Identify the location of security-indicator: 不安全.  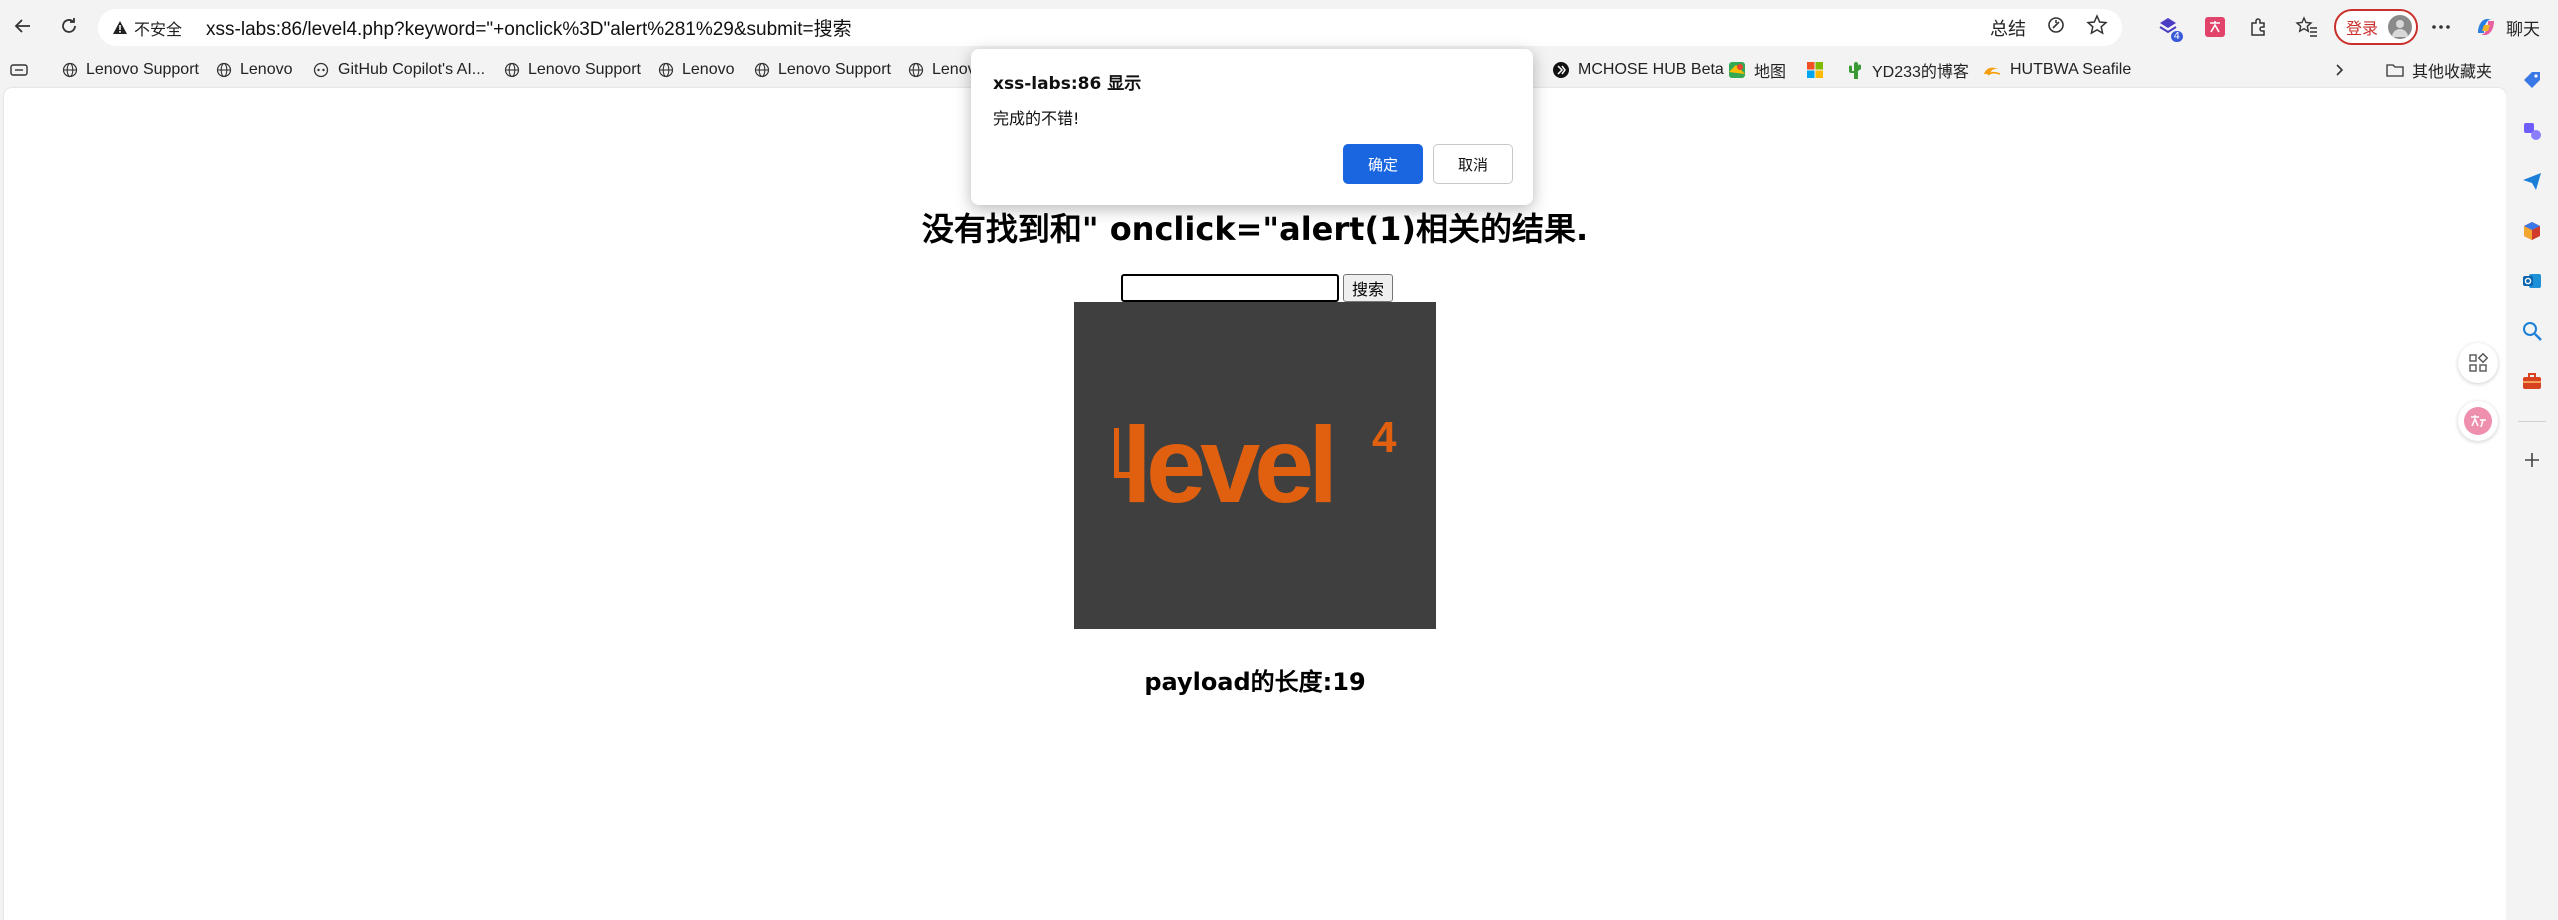
(147, 28).